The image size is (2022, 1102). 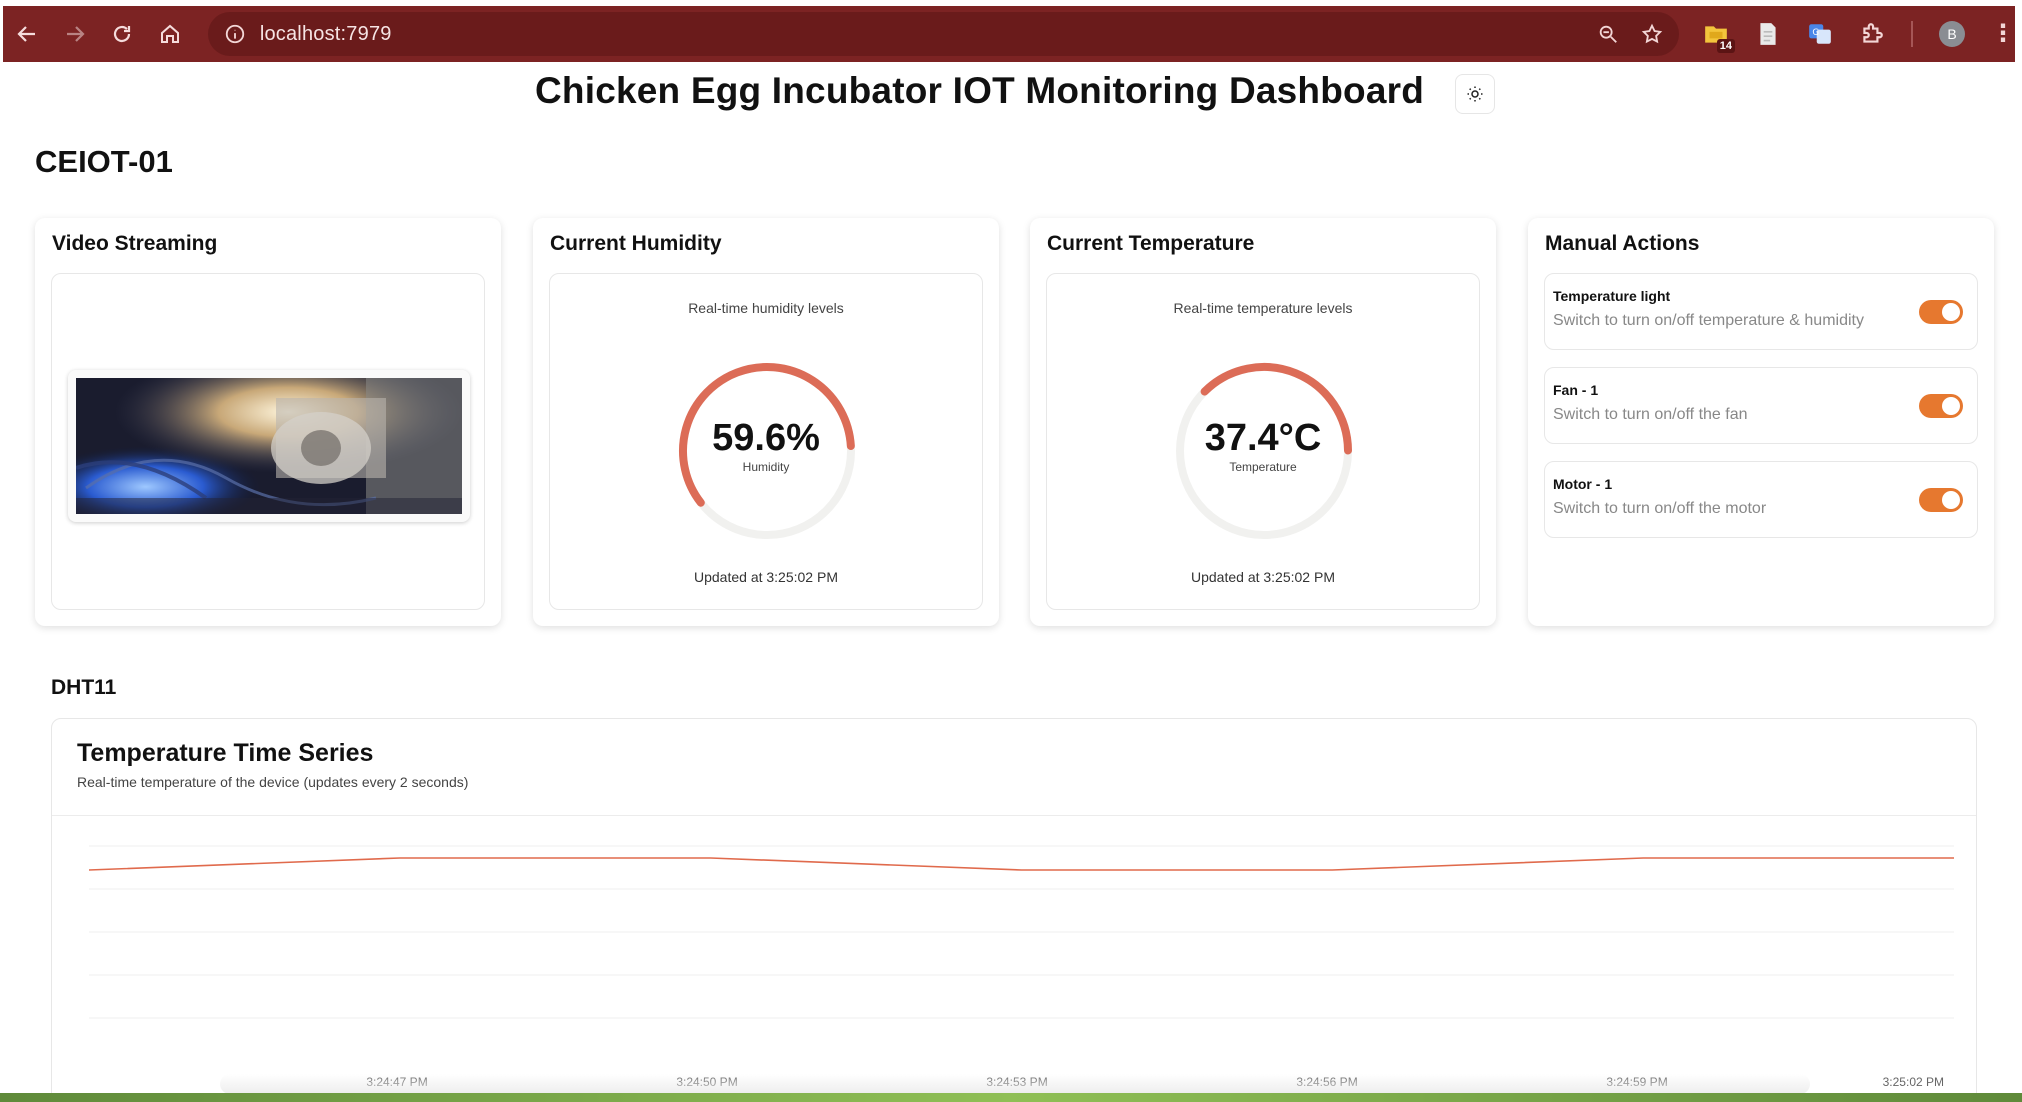 I want to click on translate-extension-button: G, so click(x=1820, y=34).